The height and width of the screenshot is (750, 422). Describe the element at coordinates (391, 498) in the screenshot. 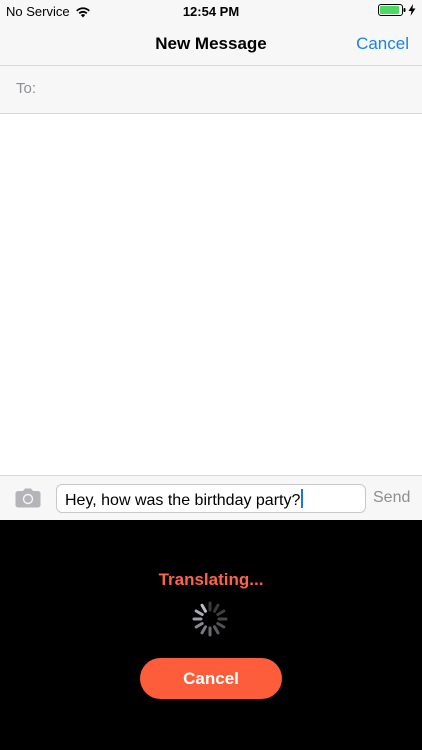

I see `send-button: Send` at that location.